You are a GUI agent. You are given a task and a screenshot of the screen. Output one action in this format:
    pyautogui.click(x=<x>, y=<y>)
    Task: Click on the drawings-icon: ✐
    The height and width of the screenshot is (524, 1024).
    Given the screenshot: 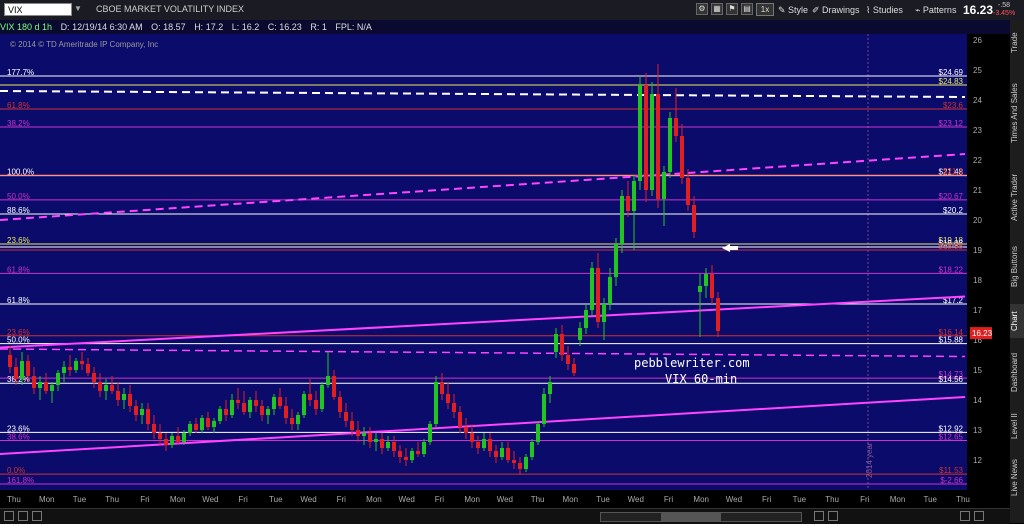 What is the action you would take?
    pyautogui.click(x=817, y=10)
    